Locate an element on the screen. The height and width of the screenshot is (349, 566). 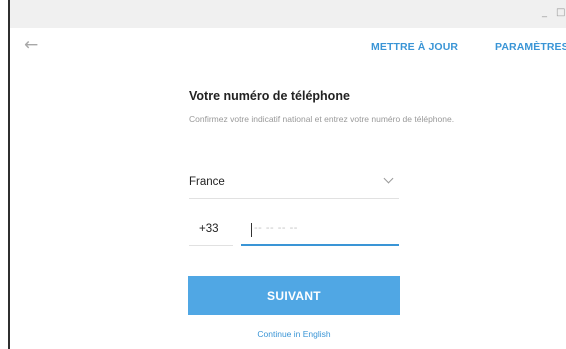
country-code-value: +33 is located at coordinates (209, 229).